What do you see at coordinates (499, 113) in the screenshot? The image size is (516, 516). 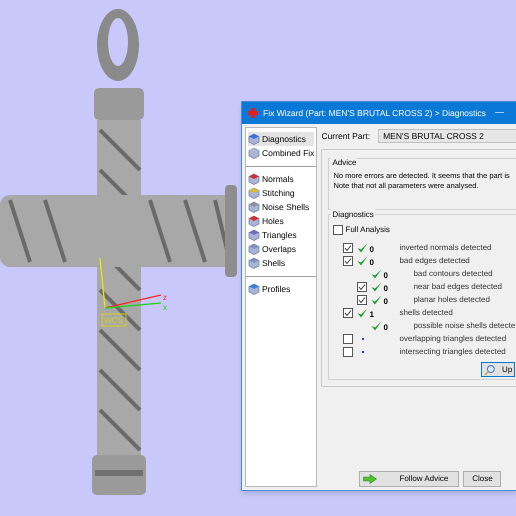 I see `minimize-button: —` at bounding box center [499, 113].